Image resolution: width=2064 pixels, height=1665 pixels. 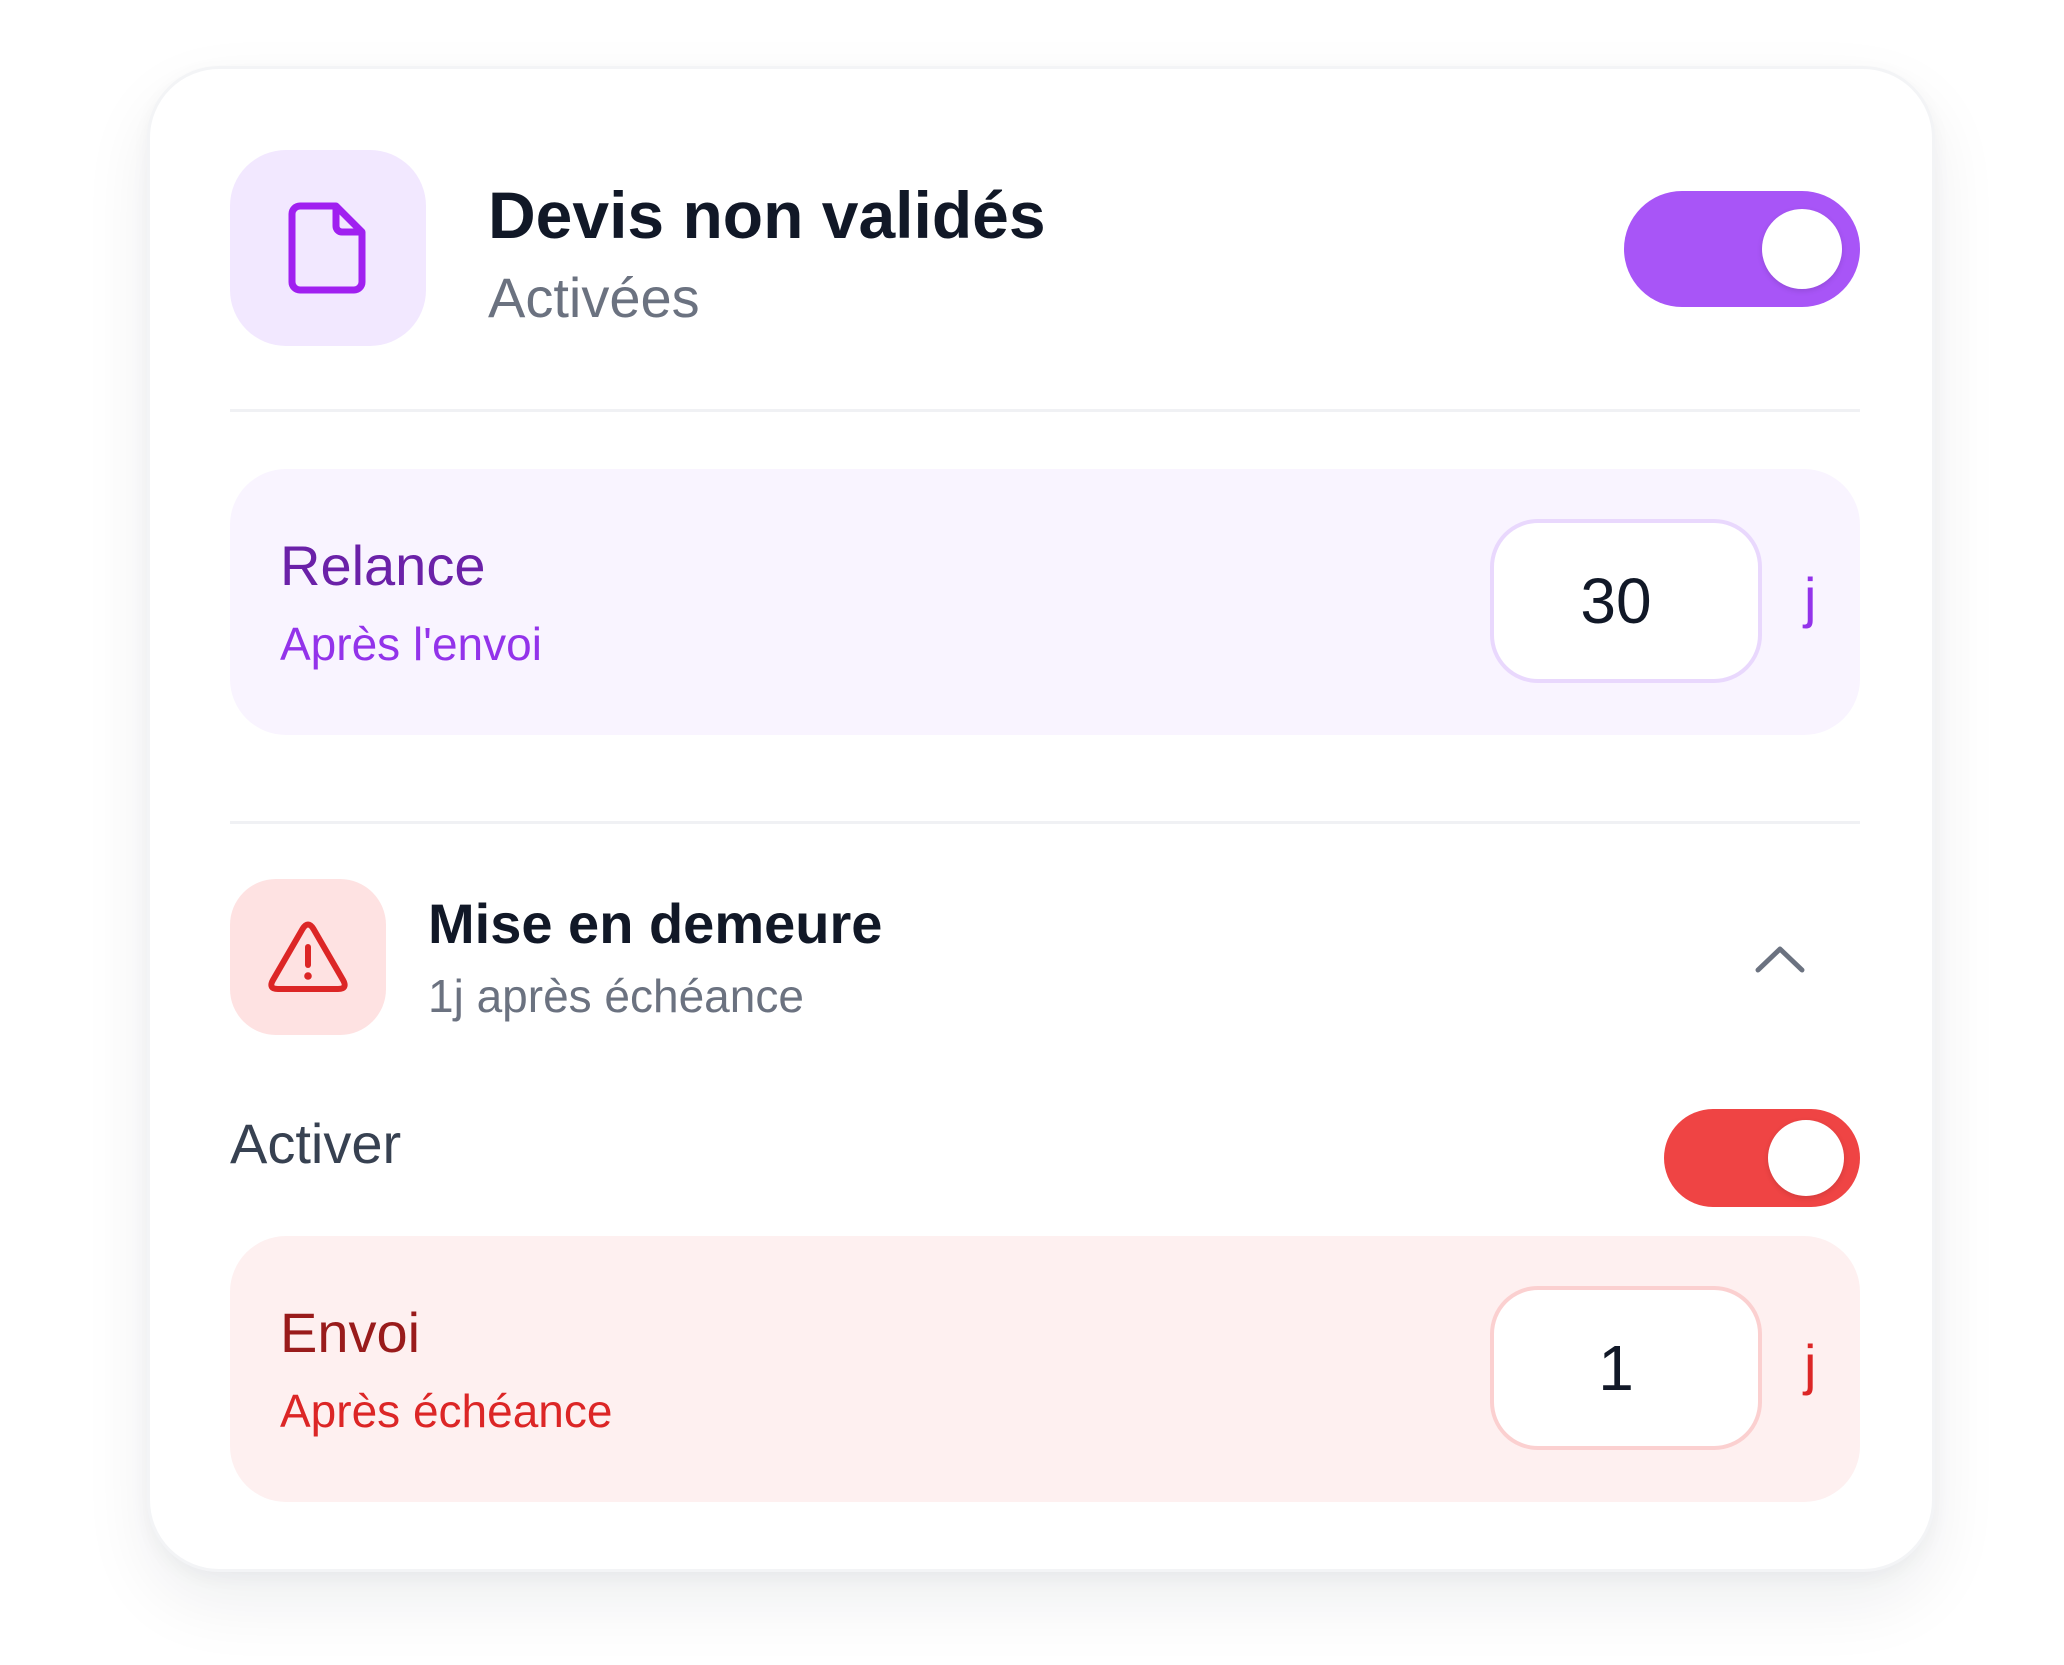 I want to click on relance-panel: Relance Après l'envoi j, so click(x=1045, y=602).